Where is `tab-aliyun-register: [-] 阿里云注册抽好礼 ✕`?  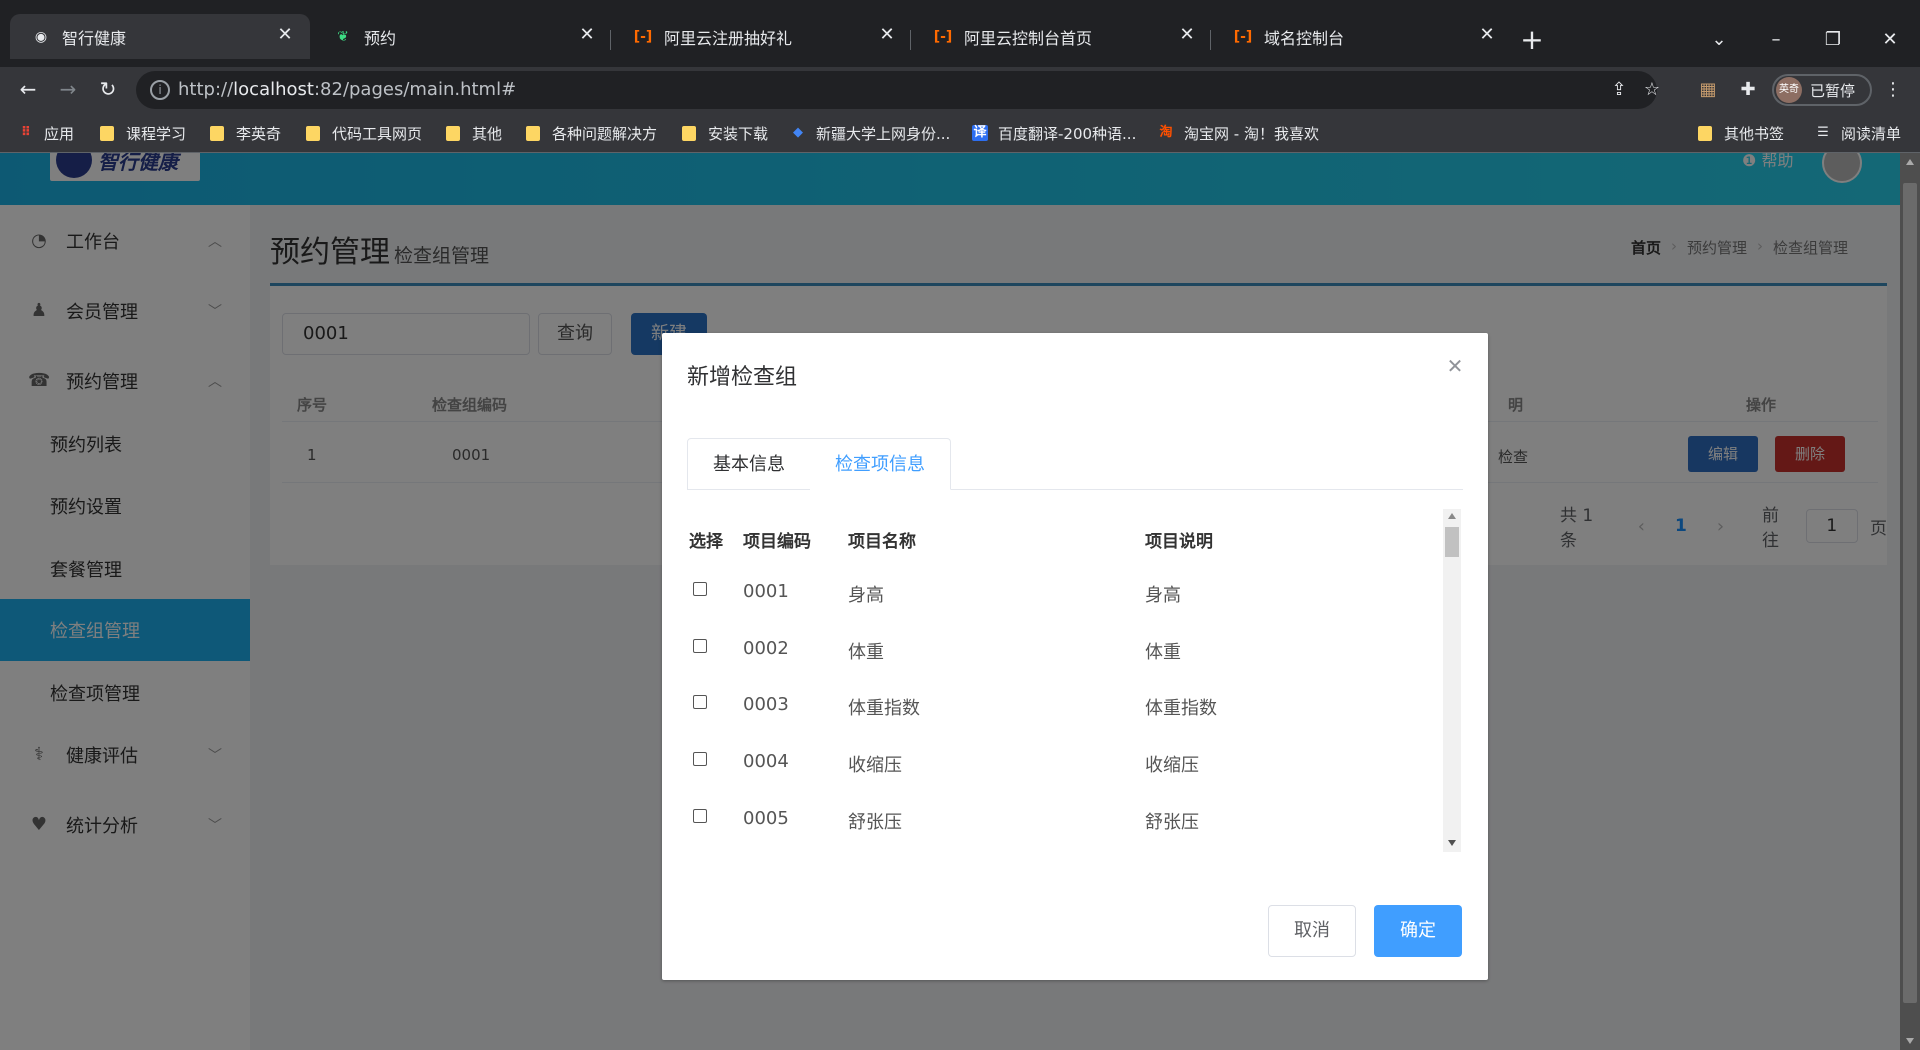
tab-aliyun-register: [-] 阿里云注册抽好礼 ✕ is located at coordinates (762, 36).